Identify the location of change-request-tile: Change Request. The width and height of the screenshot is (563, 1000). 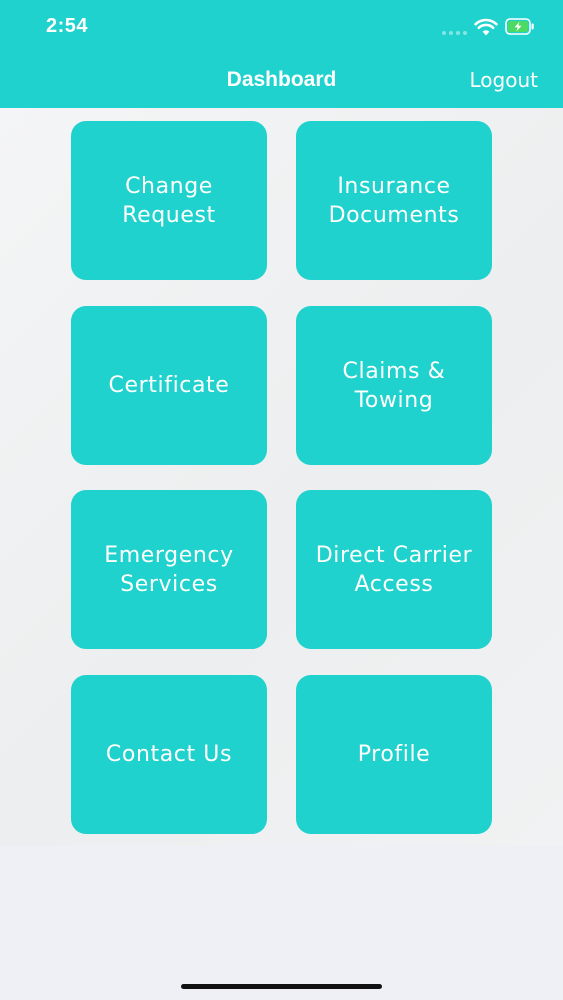
(169, 200).